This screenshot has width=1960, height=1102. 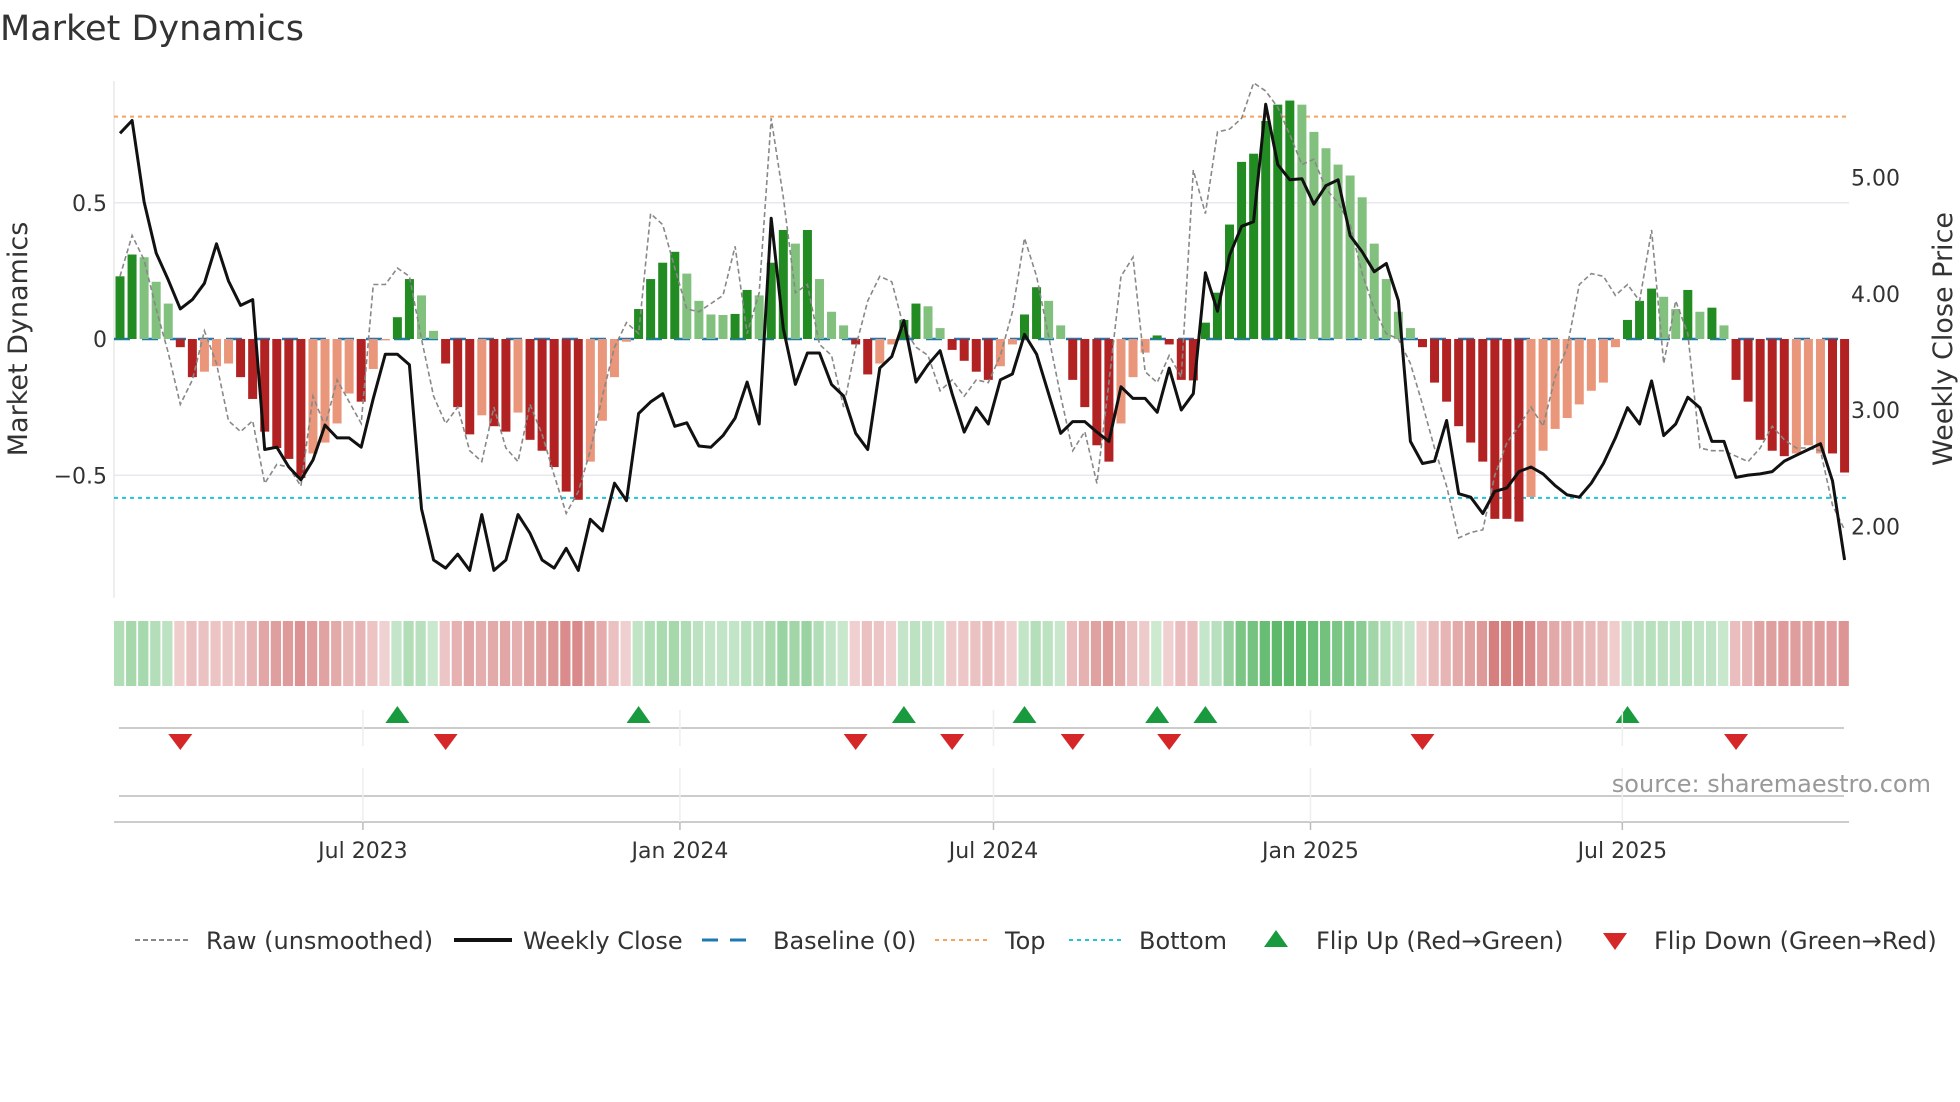 I want to click on legend-label: Weekly Close, so click(x=603, y=941).